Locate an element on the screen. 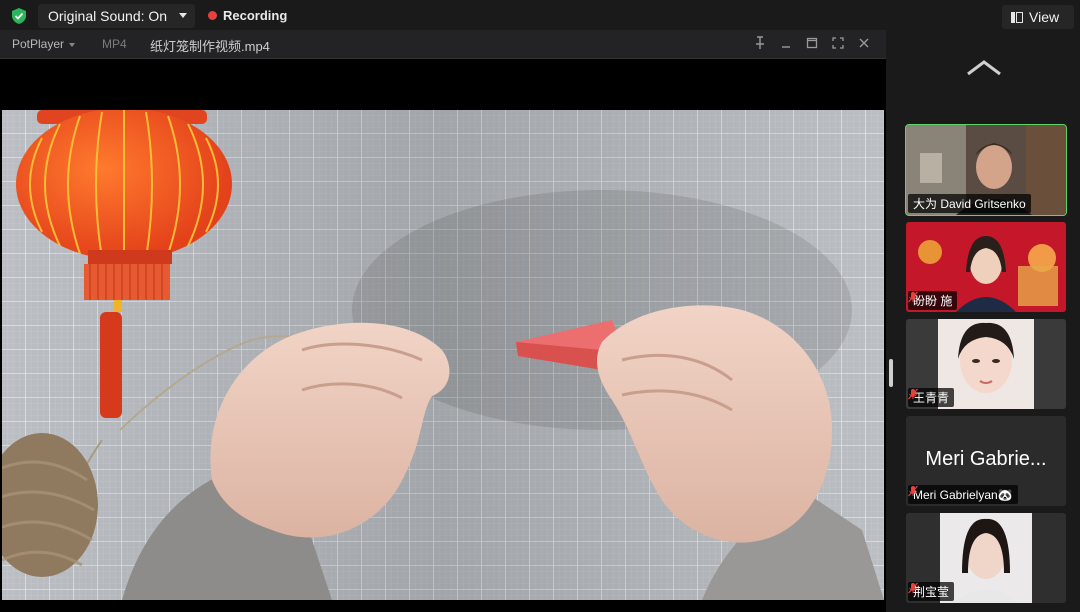 The height and width of the screenshot is (612, 1080). recording-label: Recording is located at coordinates (255, 15).